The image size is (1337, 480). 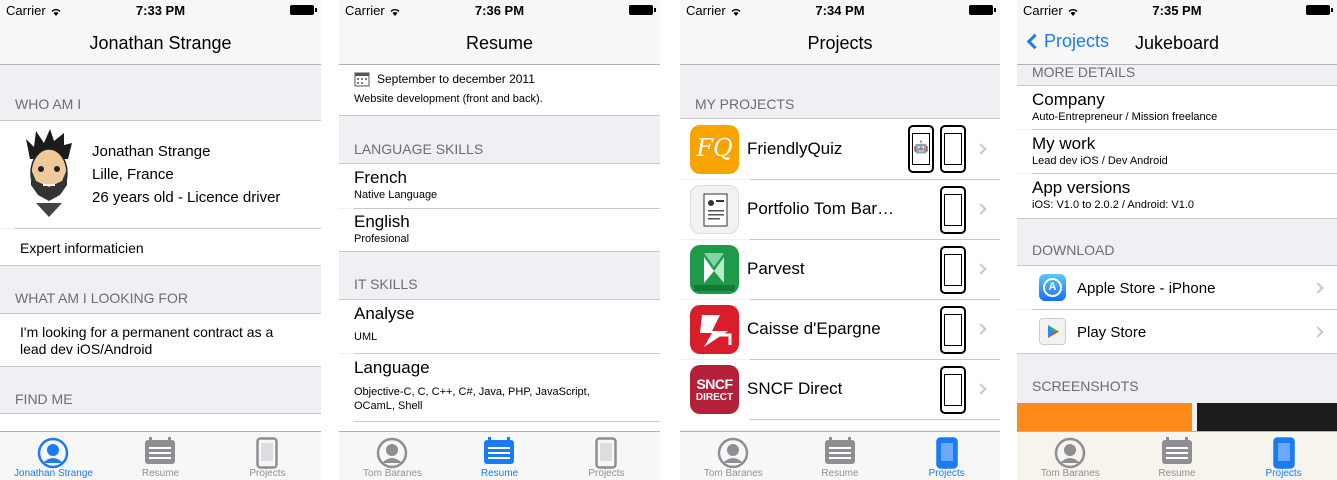 I want to click on language-level: Profesional, so click(x=382, y=239).